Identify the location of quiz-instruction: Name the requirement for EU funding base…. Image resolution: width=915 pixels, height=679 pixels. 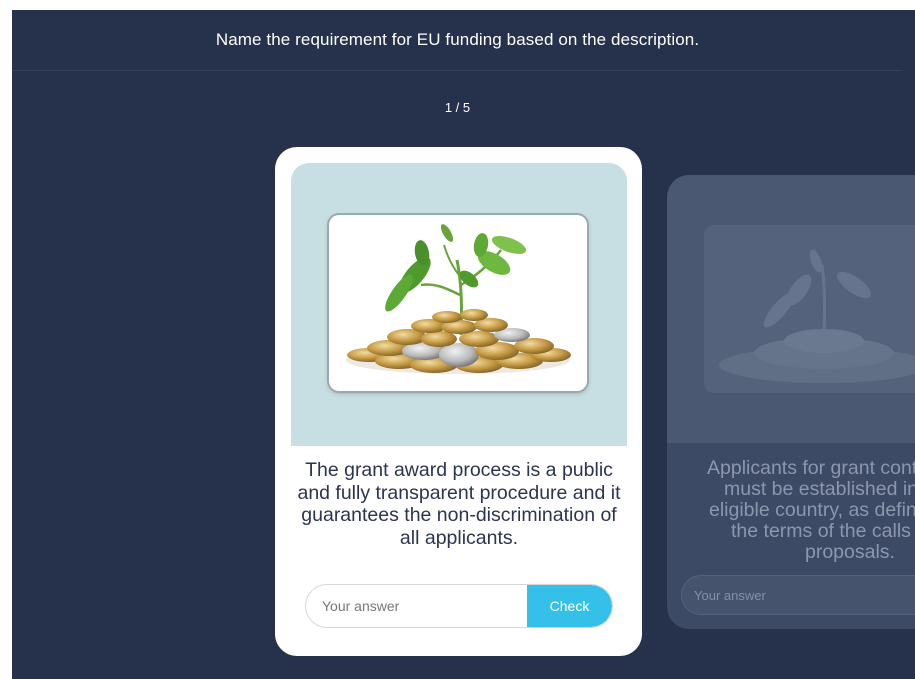
(457, 40).